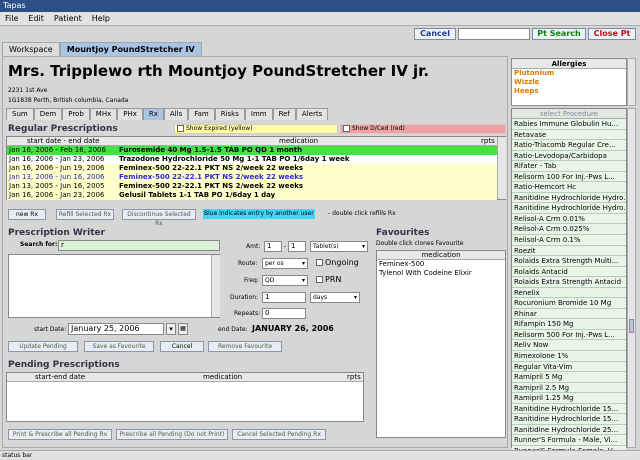 This screenshot has height=460, width=640. What do you see at coordinates (631, 278) in the screenshot?
I see `procedure-scrollbar` at bounding box center [631, 278].